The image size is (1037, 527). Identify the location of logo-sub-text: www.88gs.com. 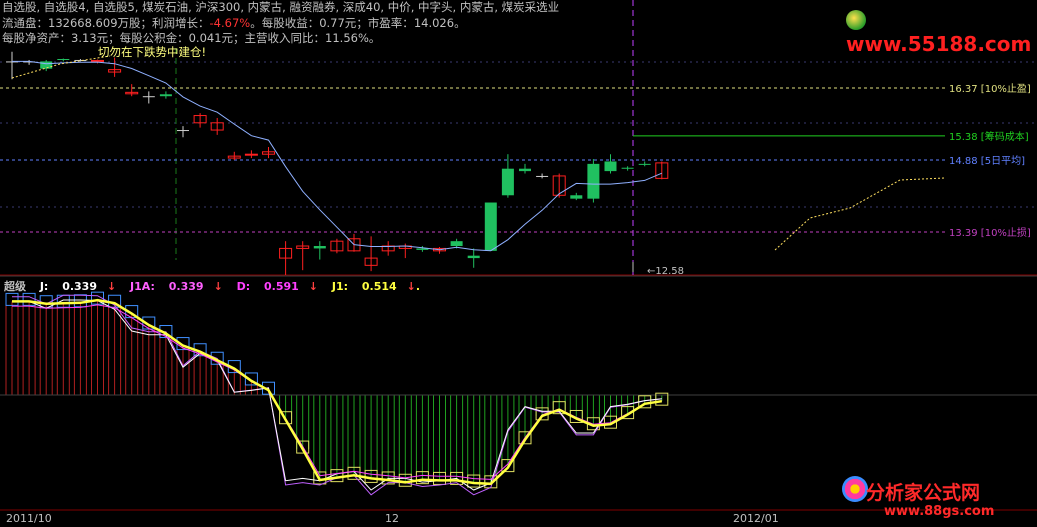
(939, 511).